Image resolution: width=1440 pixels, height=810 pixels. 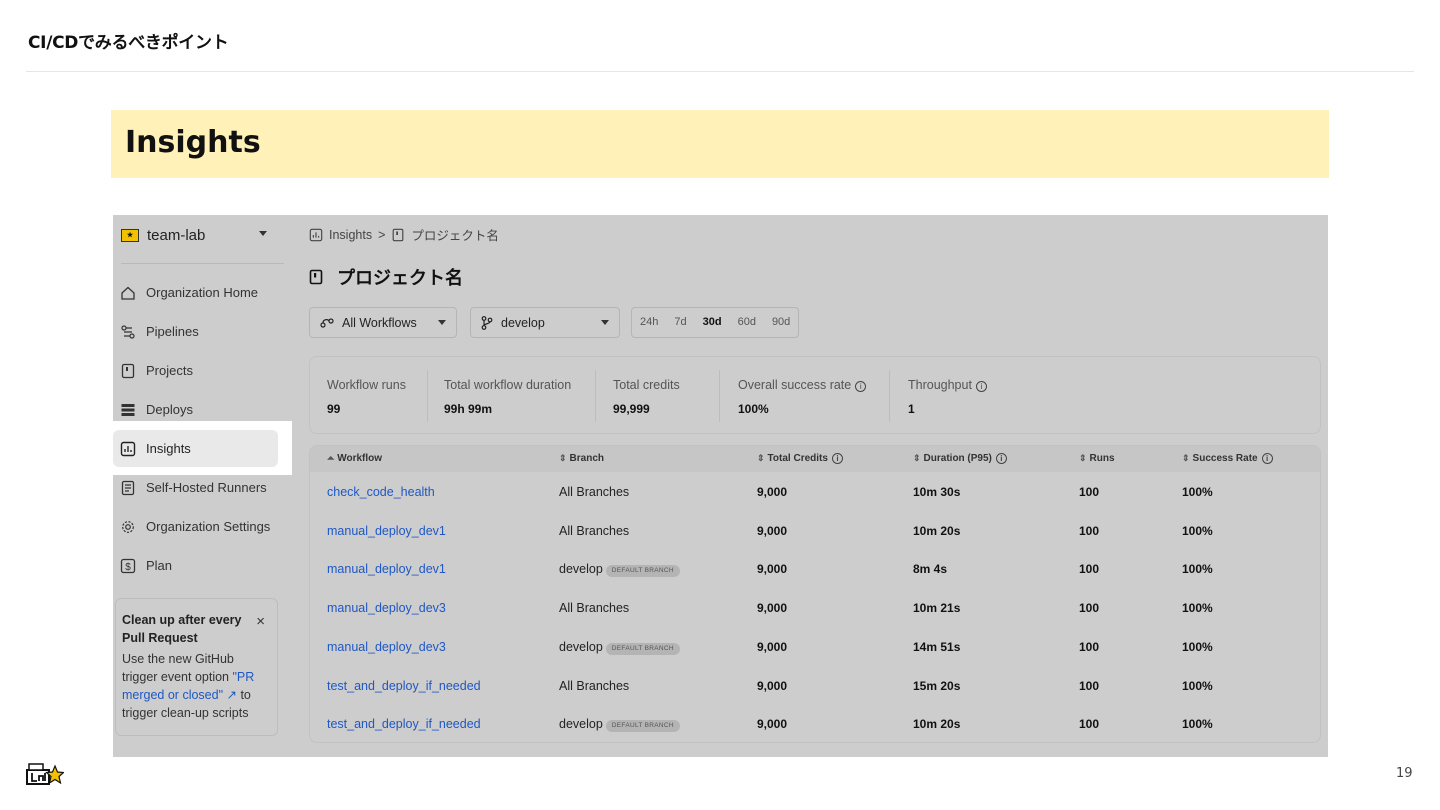 What do you see at coordinates (400, 278) in the screenshot?
I see `page-title-text: プロジェクト名` at bounding box center [400, 278].